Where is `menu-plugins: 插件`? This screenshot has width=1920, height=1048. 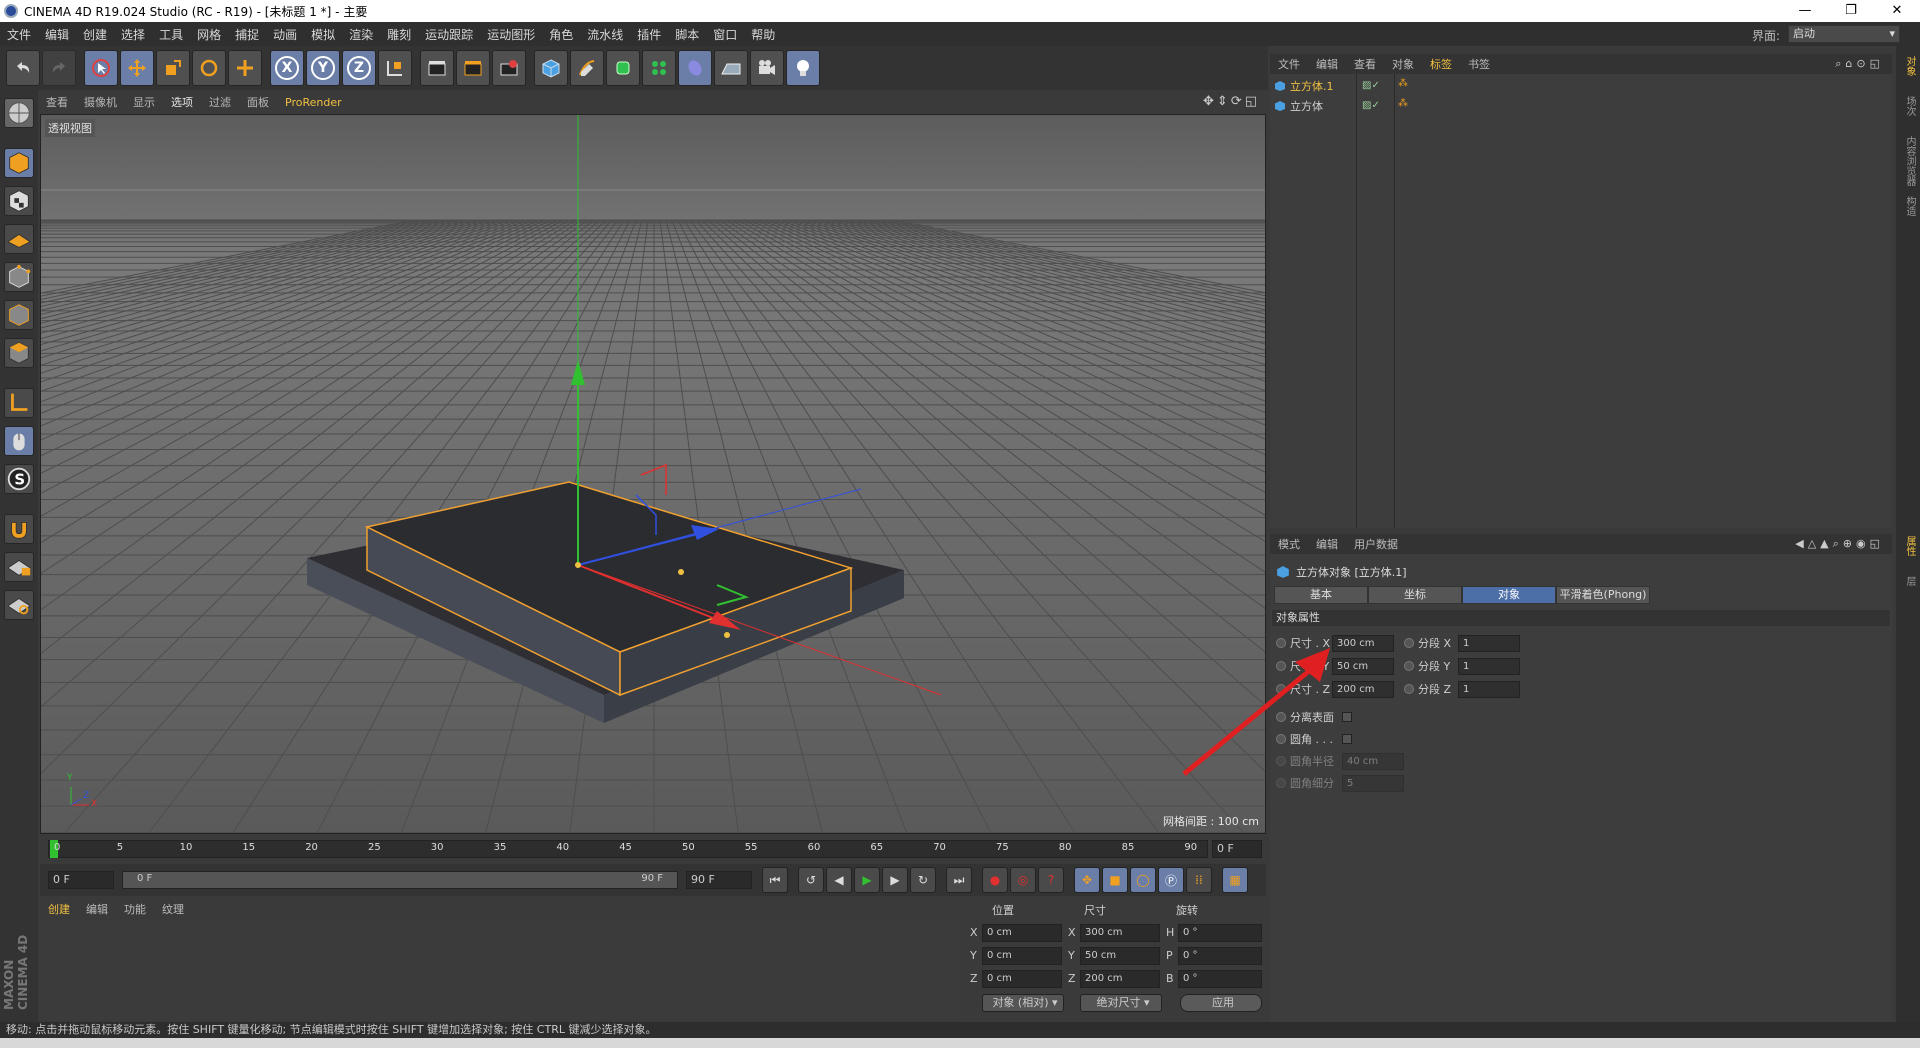 menu-plugins: 插件 is located at coordinates (649, 34).